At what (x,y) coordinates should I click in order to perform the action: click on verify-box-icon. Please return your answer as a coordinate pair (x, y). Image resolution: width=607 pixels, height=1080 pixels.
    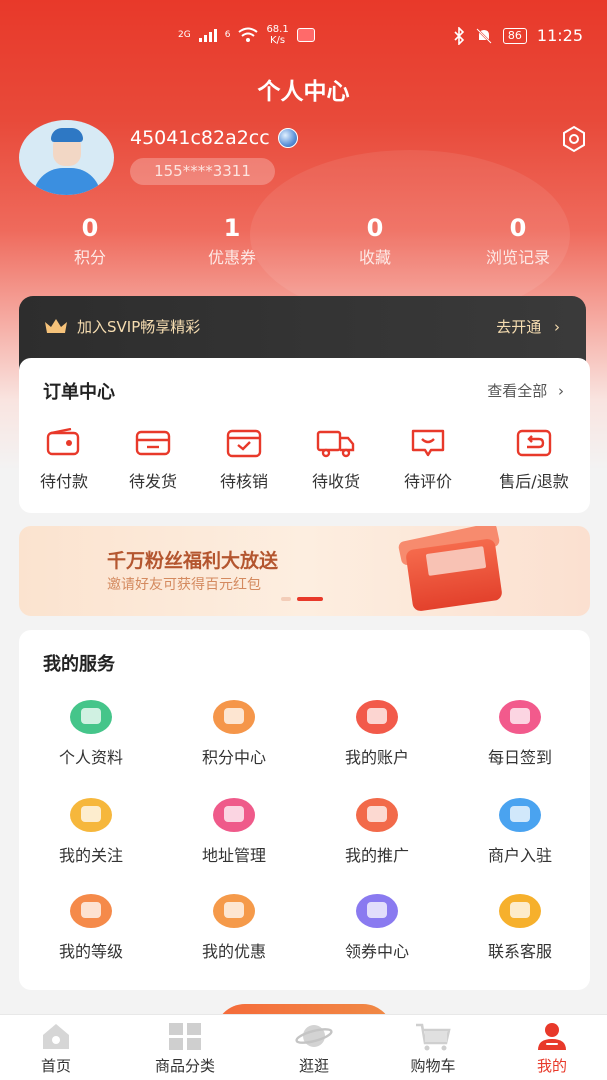
    Looking at the image, I should click on (244, 443).